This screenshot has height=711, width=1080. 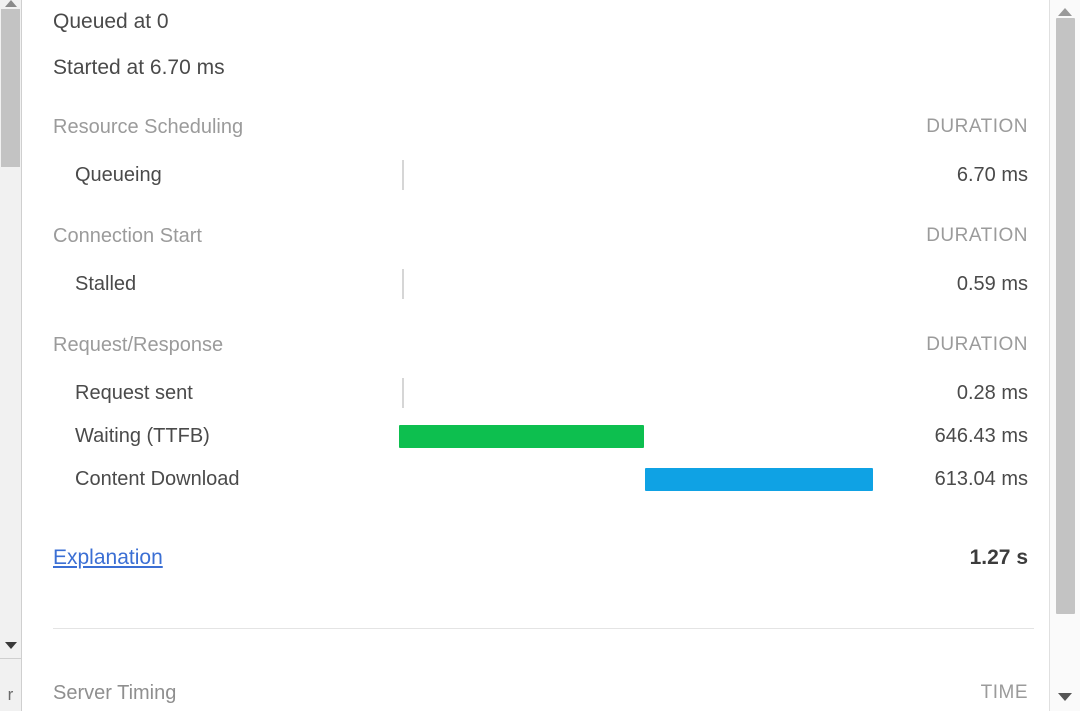 I want to click on pane-scrollbar-thumb, so click(x=1065, y=316).